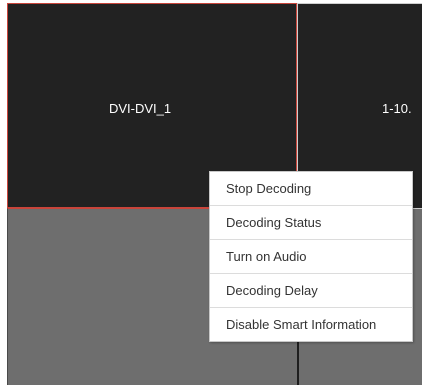  Describe the element at coordinates (311, 189) in the screenshot. I see `menu-item-stop-decoding: Stop Decoding` at that location.